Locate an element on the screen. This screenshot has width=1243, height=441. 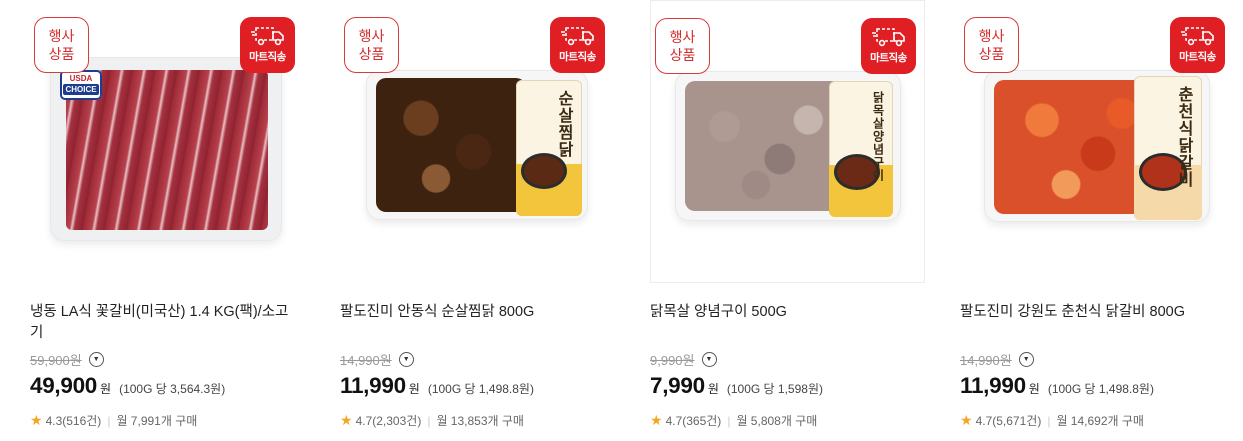
product-name: 닭목살 양념구이 500G is located at coordinates (787, 312).